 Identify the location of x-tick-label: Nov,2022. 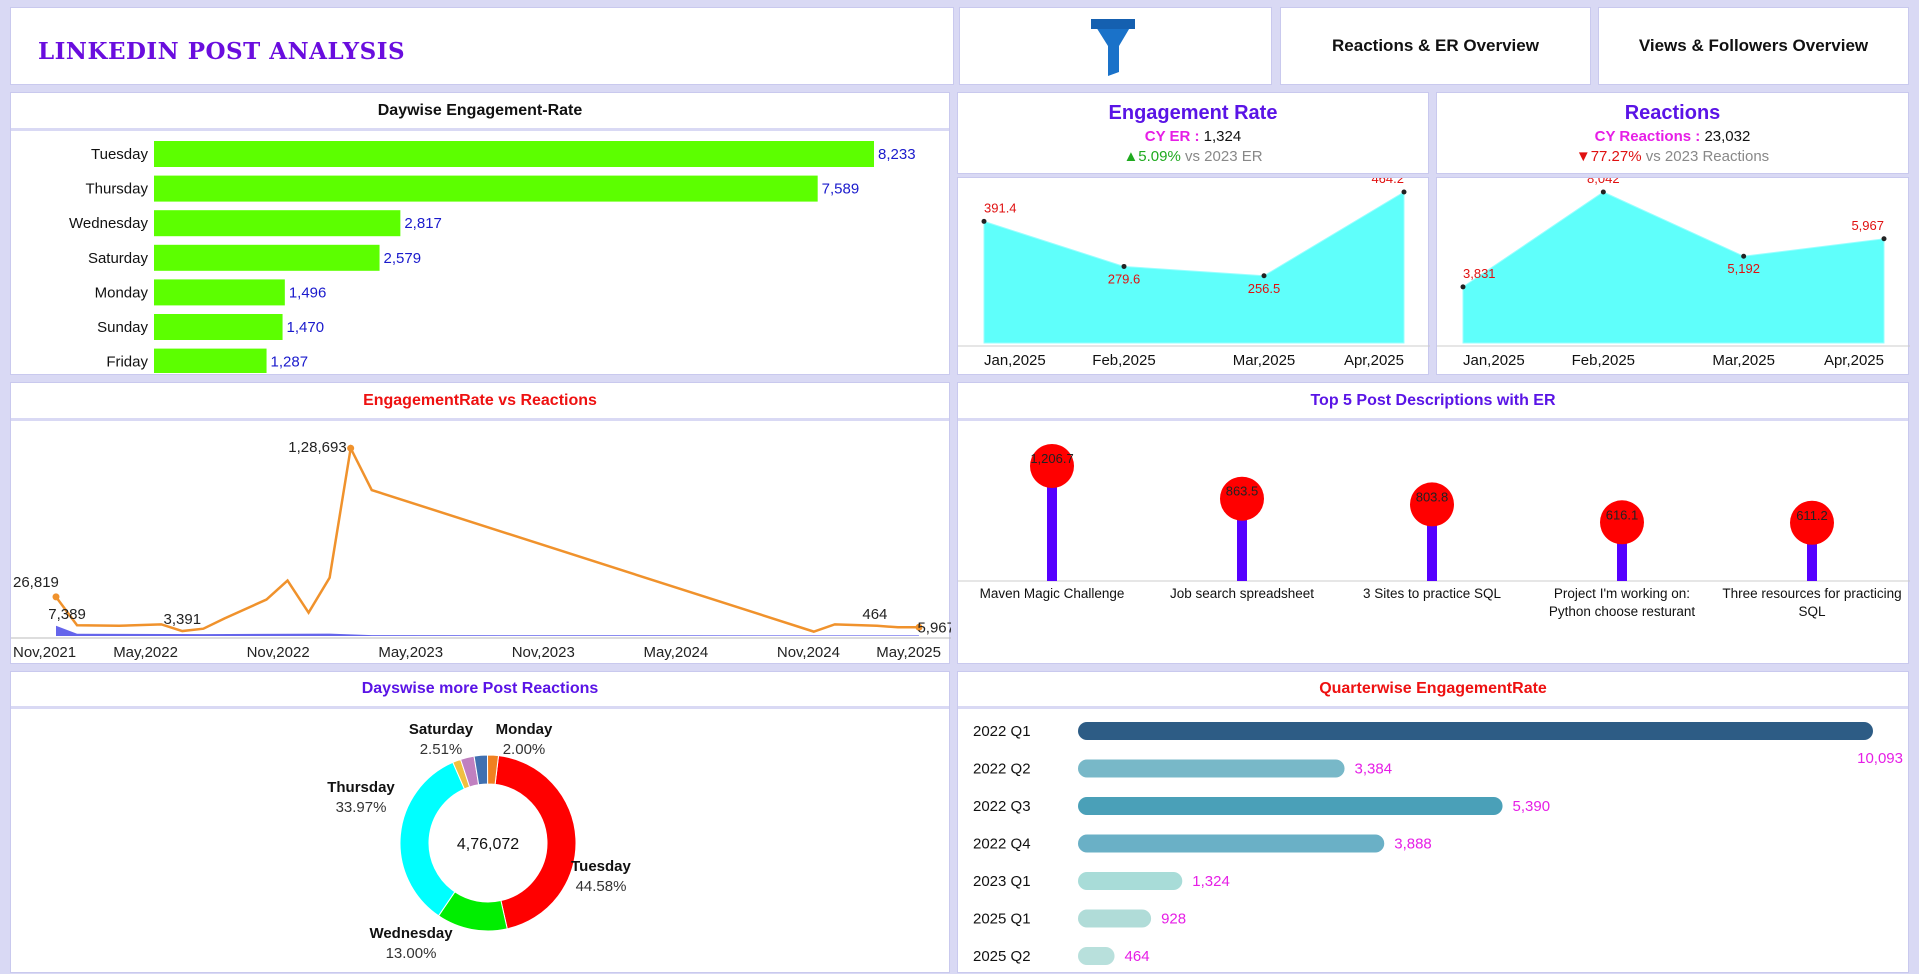
(278, 652).